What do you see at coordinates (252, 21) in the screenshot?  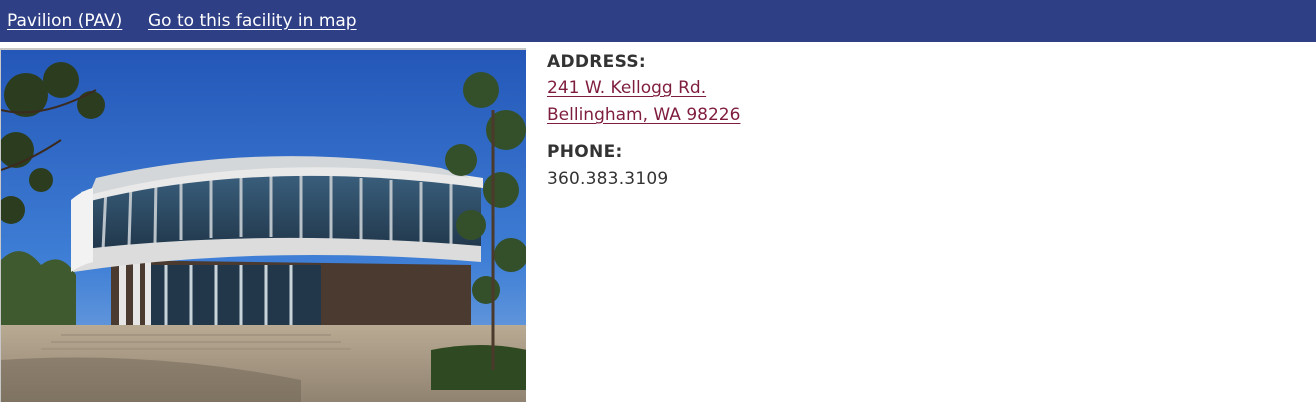 I see `map-link: Go to this facility in map` at bounding box center [252, 21].